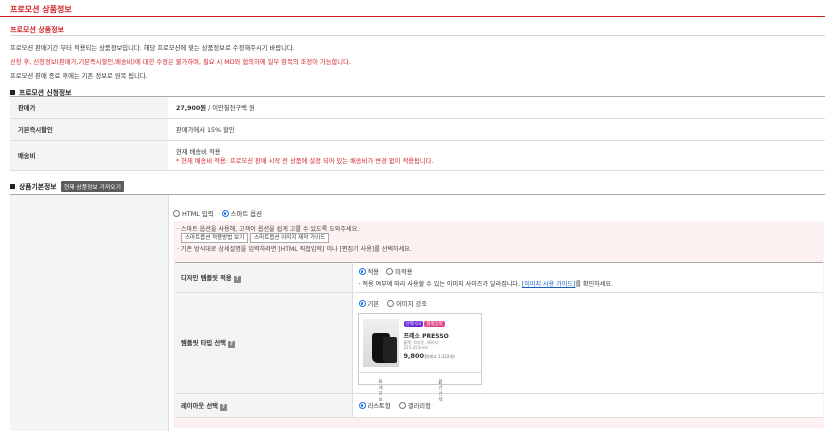  What do you see at coordinates (496, 129) in the screenshot?
I see `row-value: 판매가에서 15% 할인` at bounding box center [496, 129].